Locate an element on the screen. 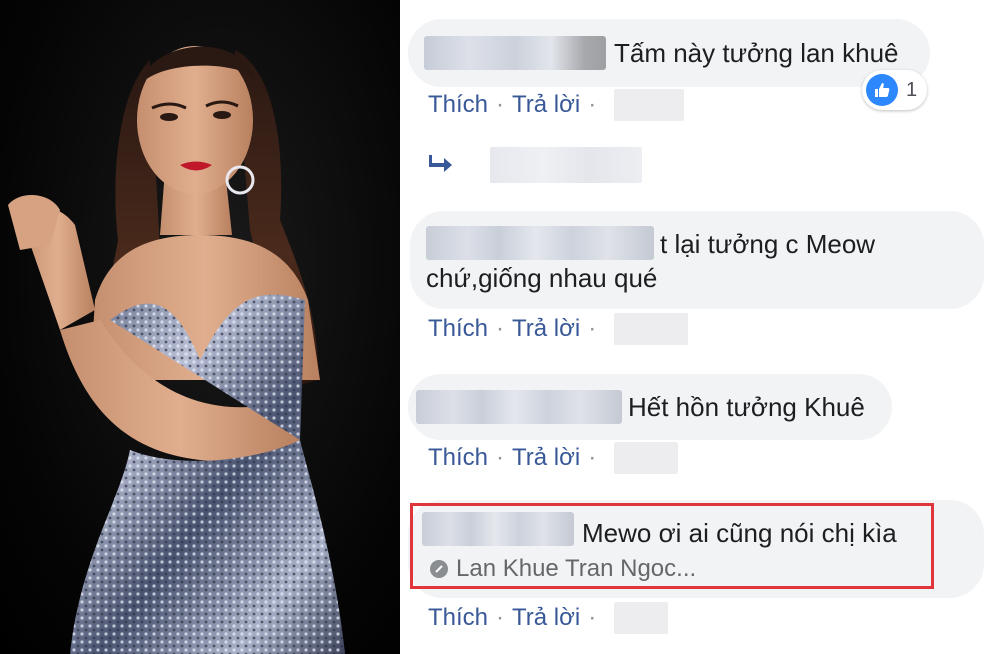  reaction-count: 1 is located at coordinates (912, 89).